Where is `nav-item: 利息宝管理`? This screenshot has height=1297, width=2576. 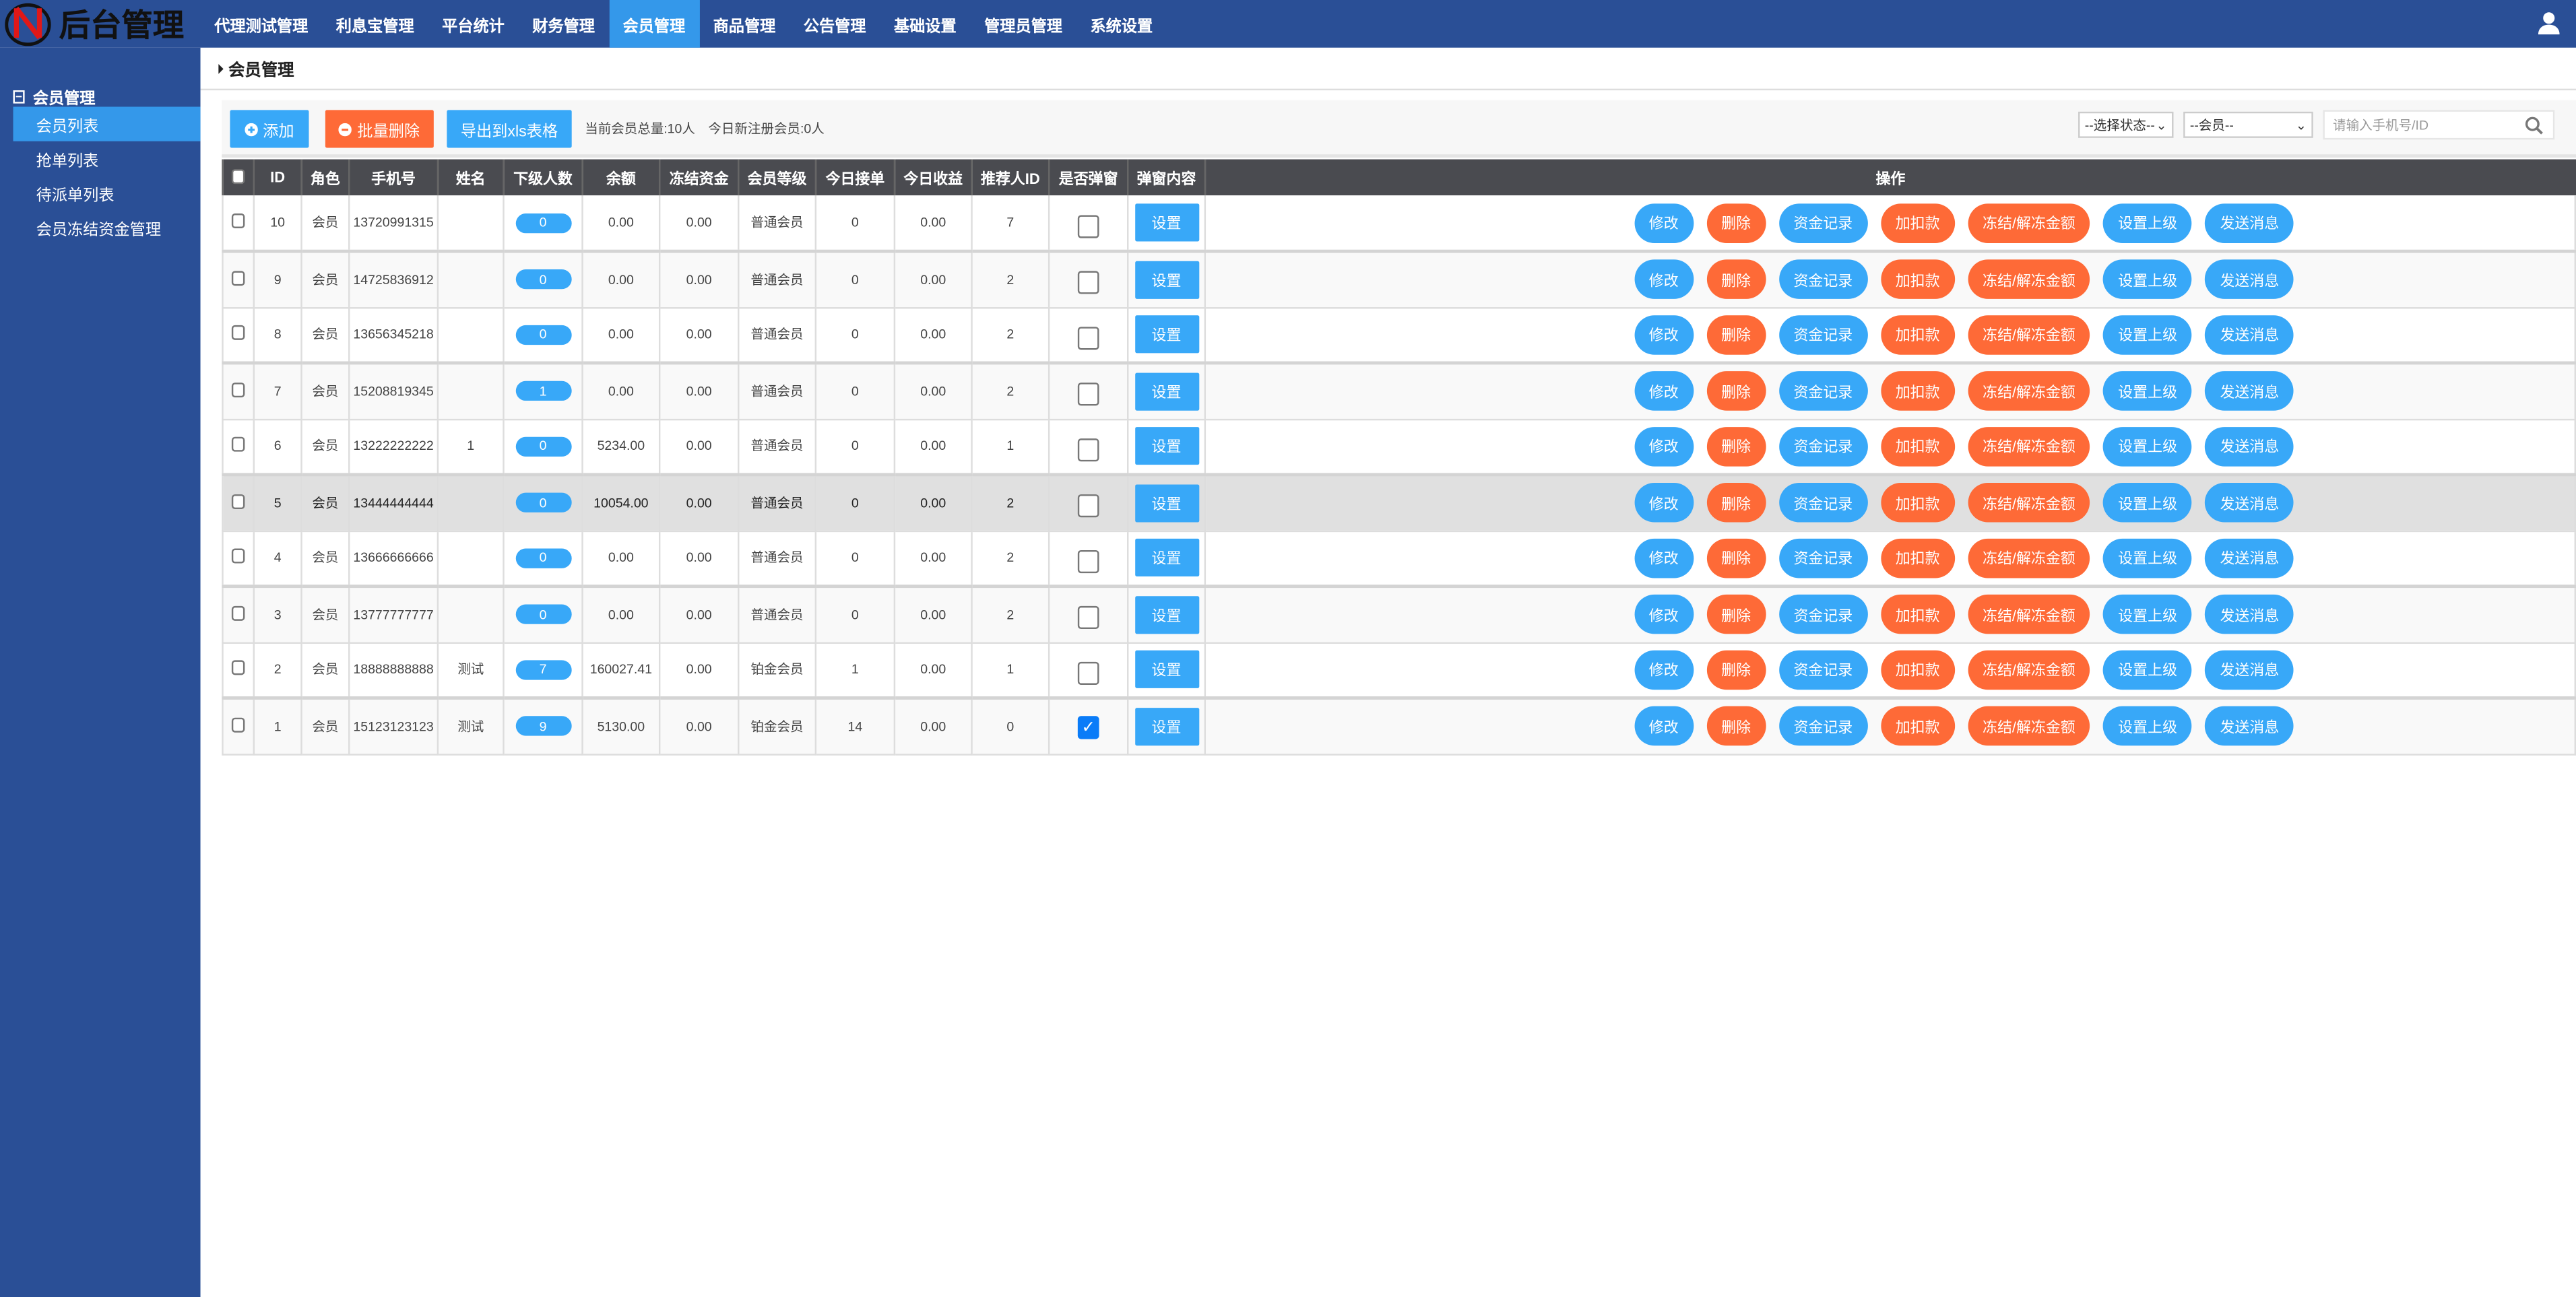
nav-item: 利息宝管理 is located at coordinates (375, 24).